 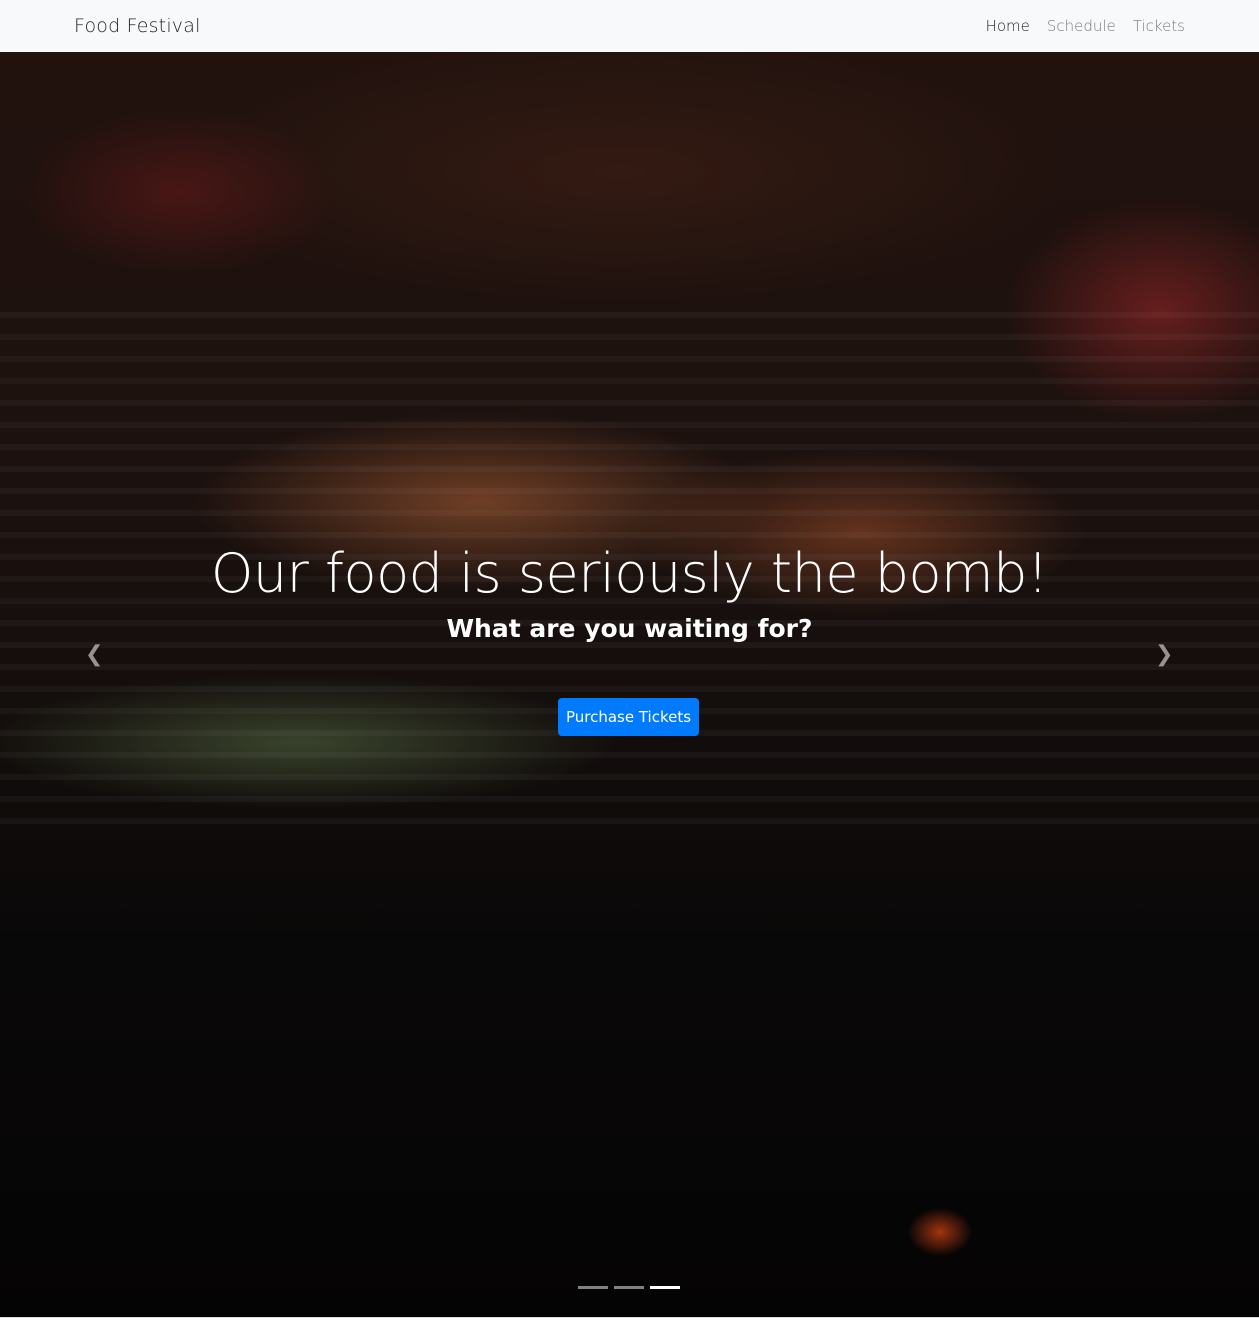 I want to click on page-bottom-edge, so click(x=629, y=1320).